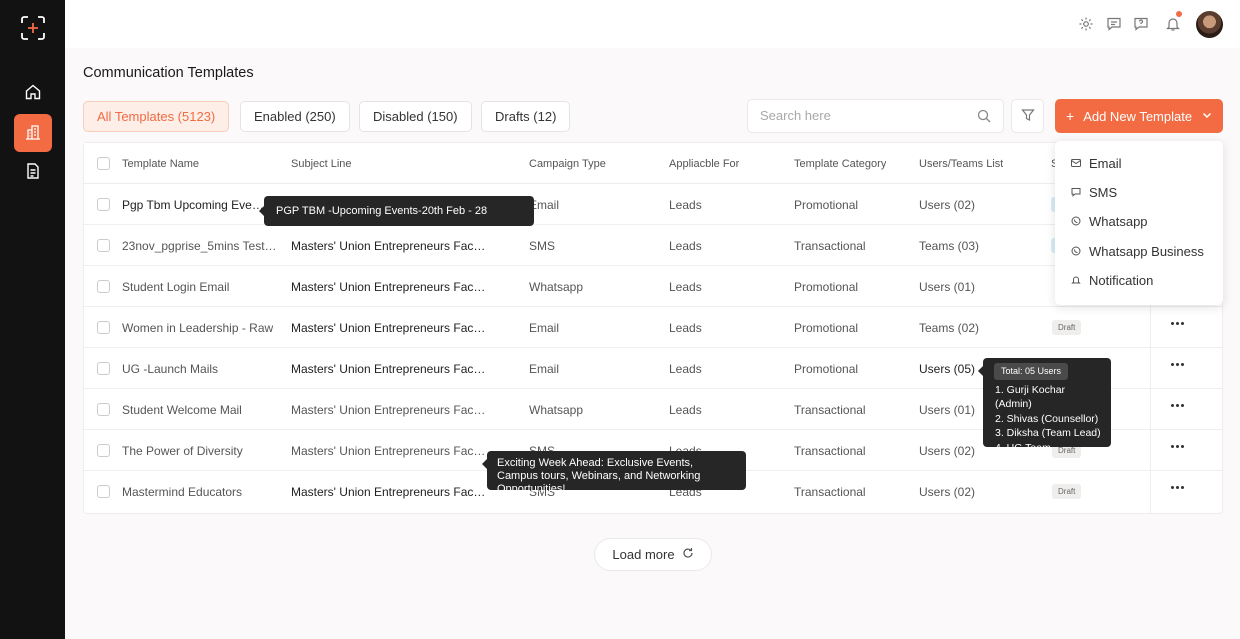 This screenshot has height=639, width=1240. Describe the element at coordinates (321, 163) in the screenshot. I see `header-subject-line: Subject Line` at that location.